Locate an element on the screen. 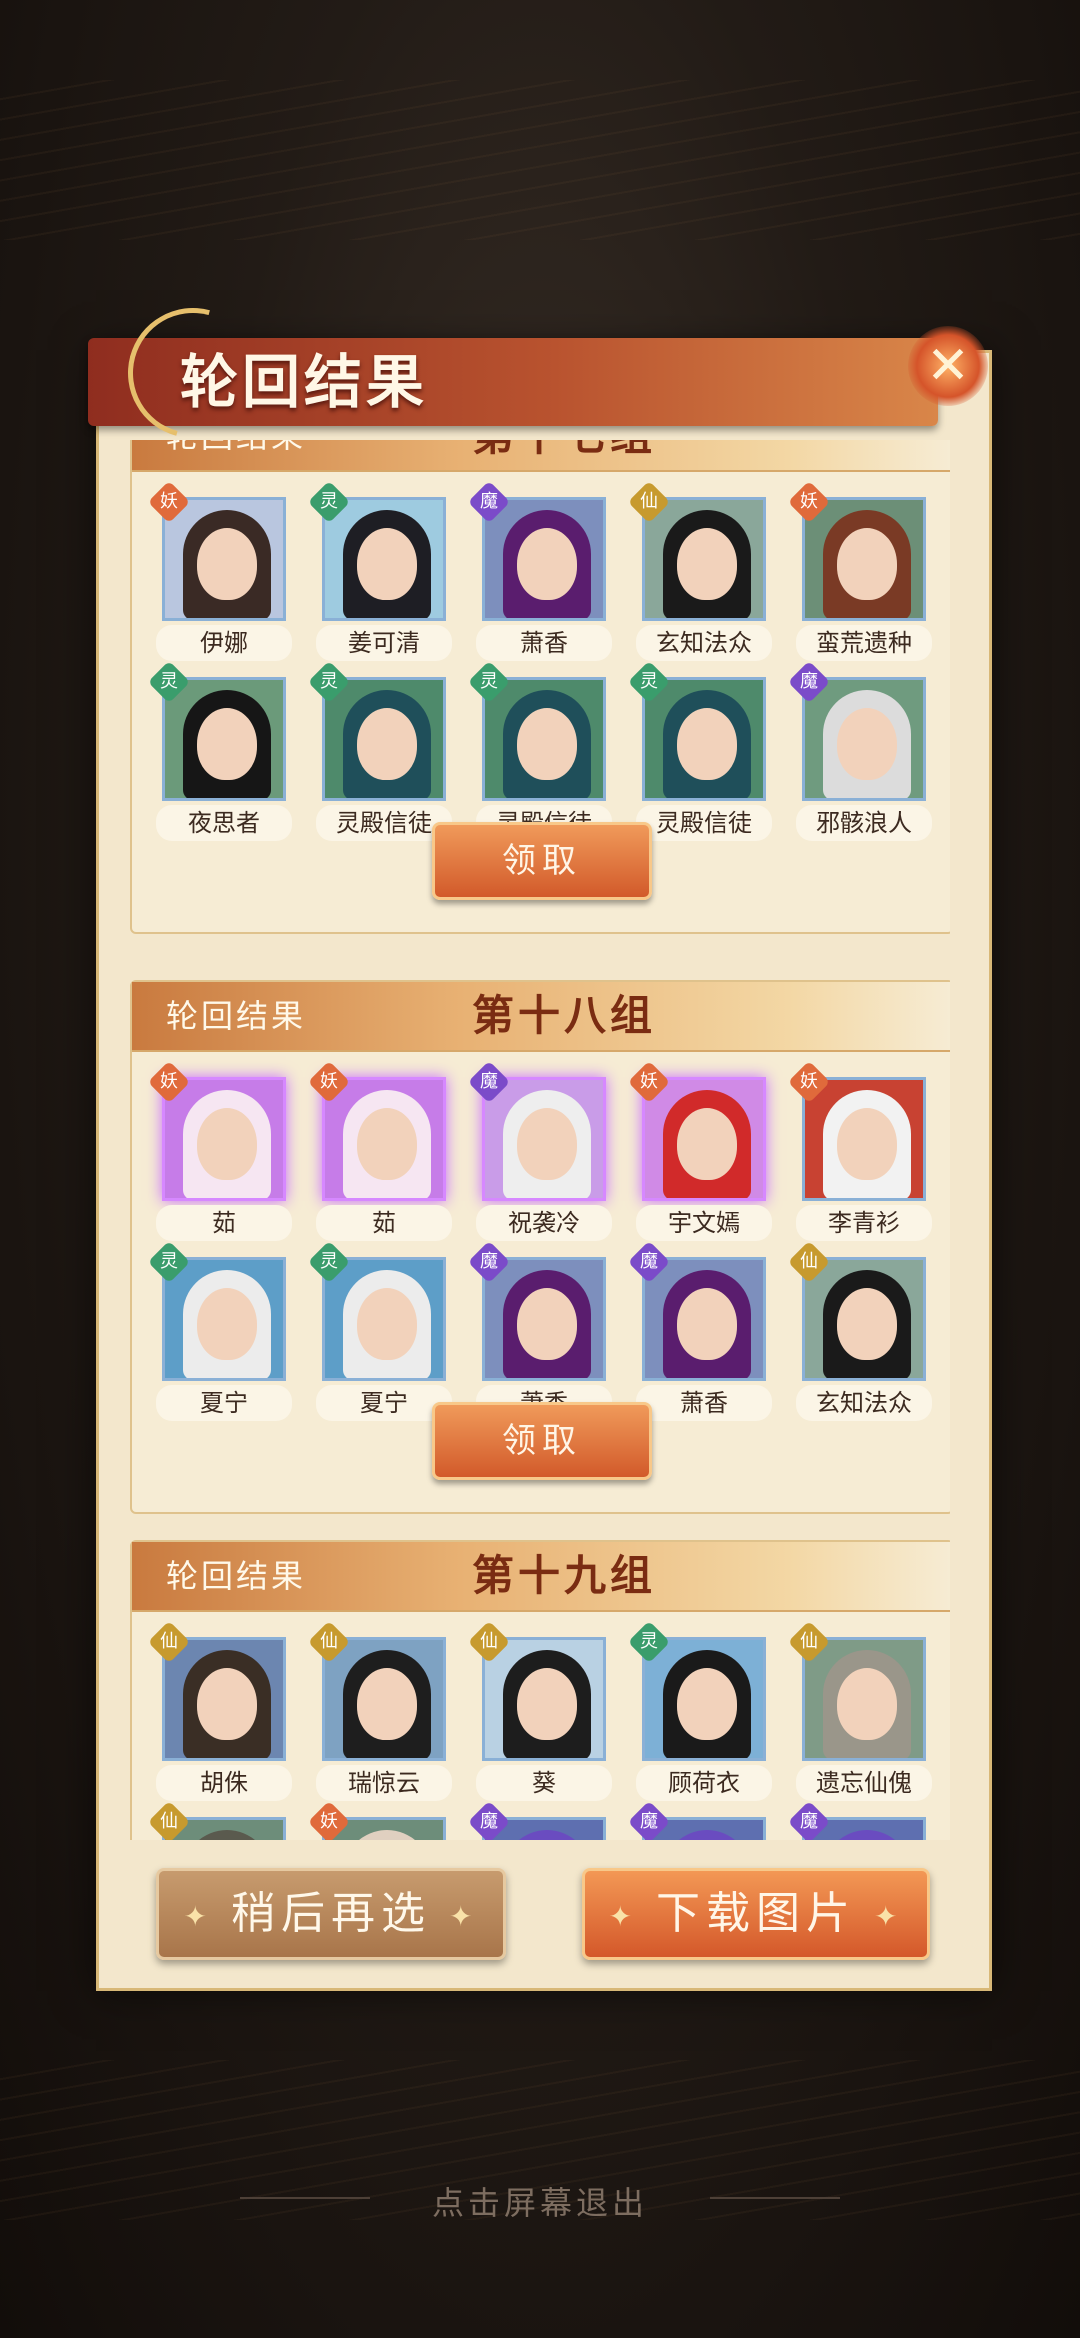 The height and width of the screenshot is (2338, 1080). character-name: 宇文嫣 is located at coordinates (704, 1223).